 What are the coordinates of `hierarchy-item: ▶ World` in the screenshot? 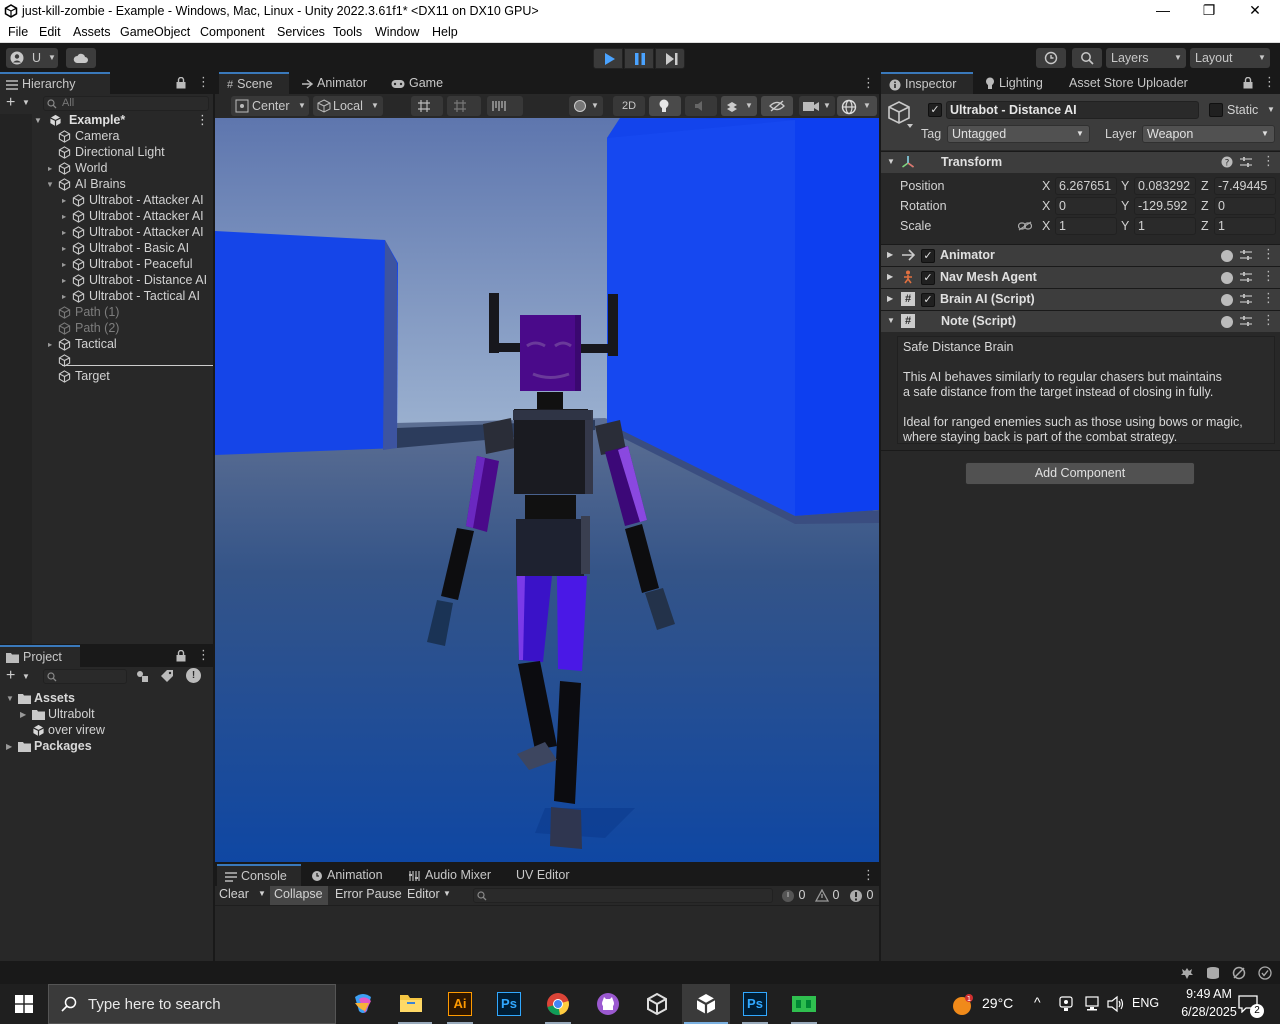 It's located at (130, 168).